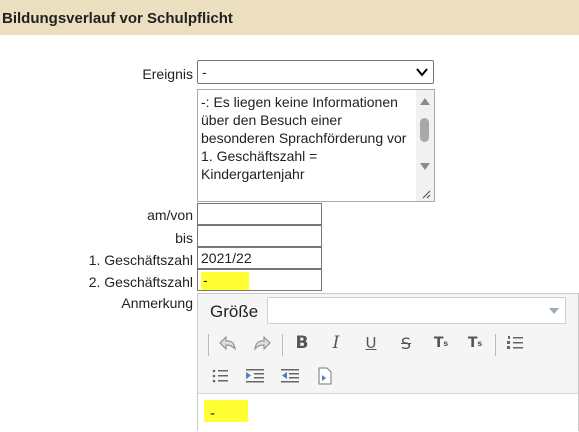  What do you see at coordinates (425, 167) in the screenshot?
I see `scroll-down-icon` at bounding box center [425, 167].